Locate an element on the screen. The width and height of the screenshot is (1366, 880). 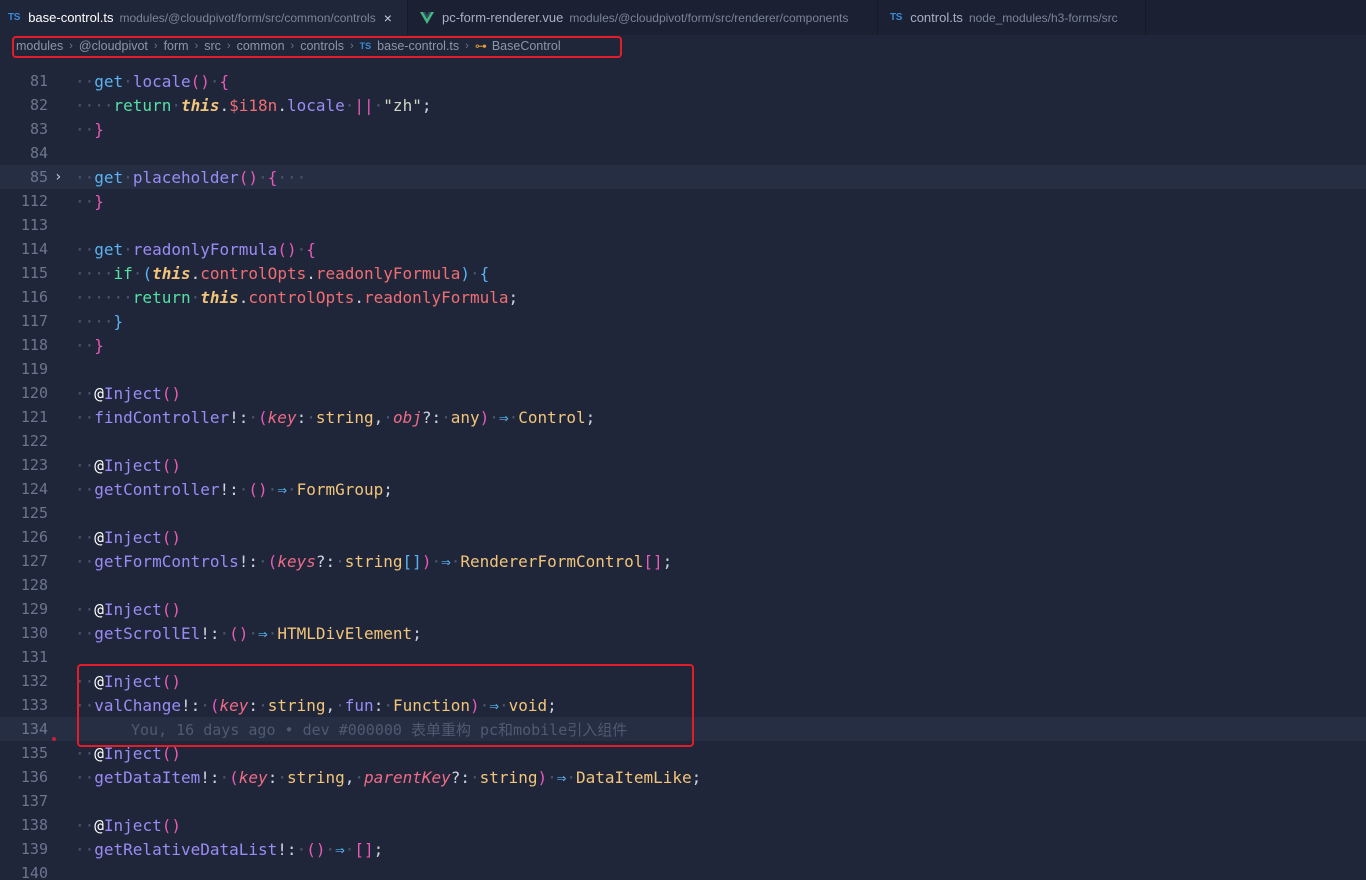
line-number: 84 is located at coordinates (38, 153).